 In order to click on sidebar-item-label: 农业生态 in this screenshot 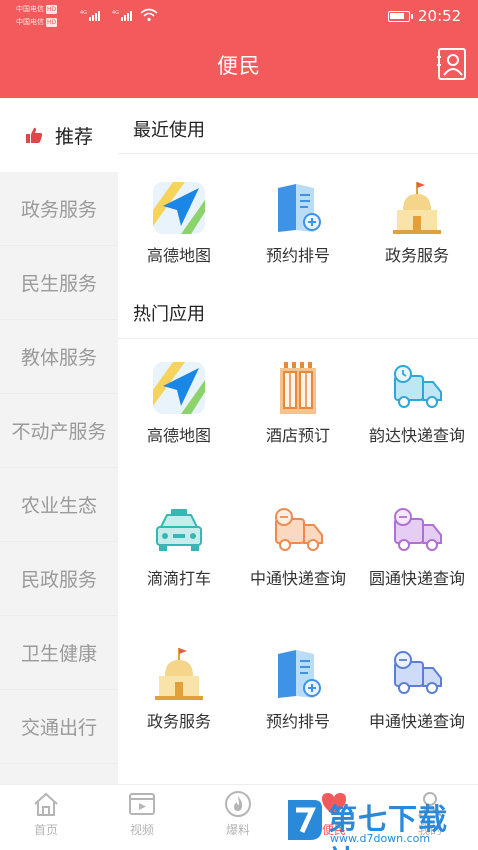, I will do `click(58, 506)`.